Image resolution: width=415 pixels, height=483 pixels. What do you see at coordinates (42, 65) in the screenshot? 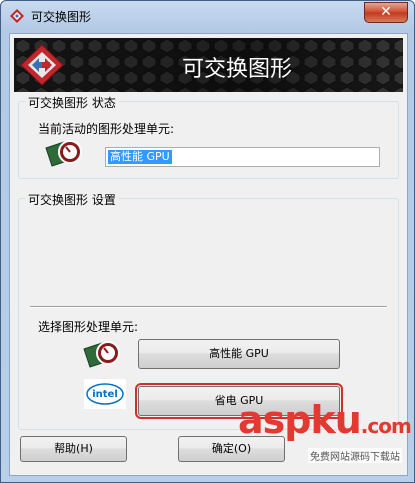
I see `swap-graphics-logo-icon` at bounding box center [42, 65].